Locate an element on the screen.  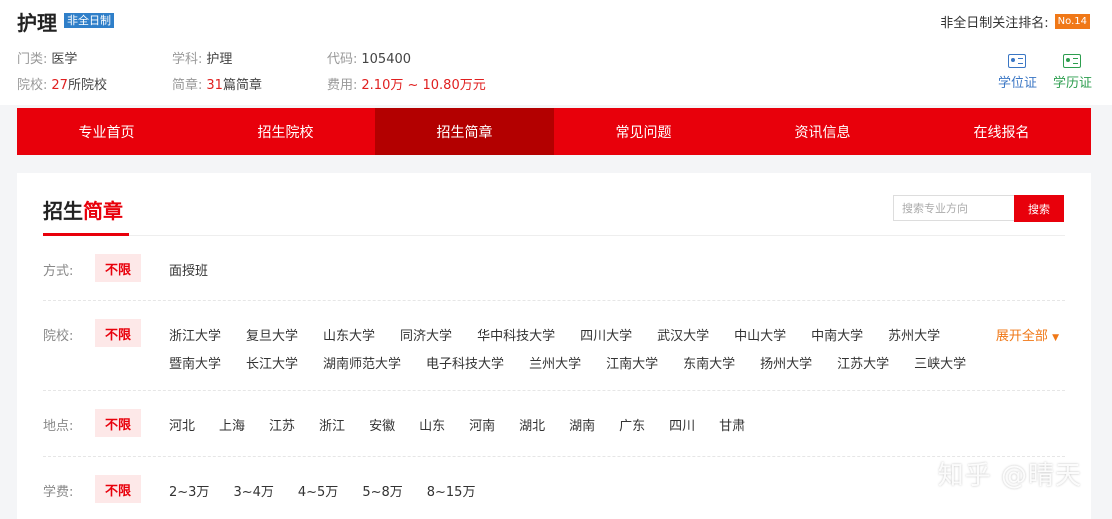
filter-option: 浙江 is located at coordinates (332, 424).